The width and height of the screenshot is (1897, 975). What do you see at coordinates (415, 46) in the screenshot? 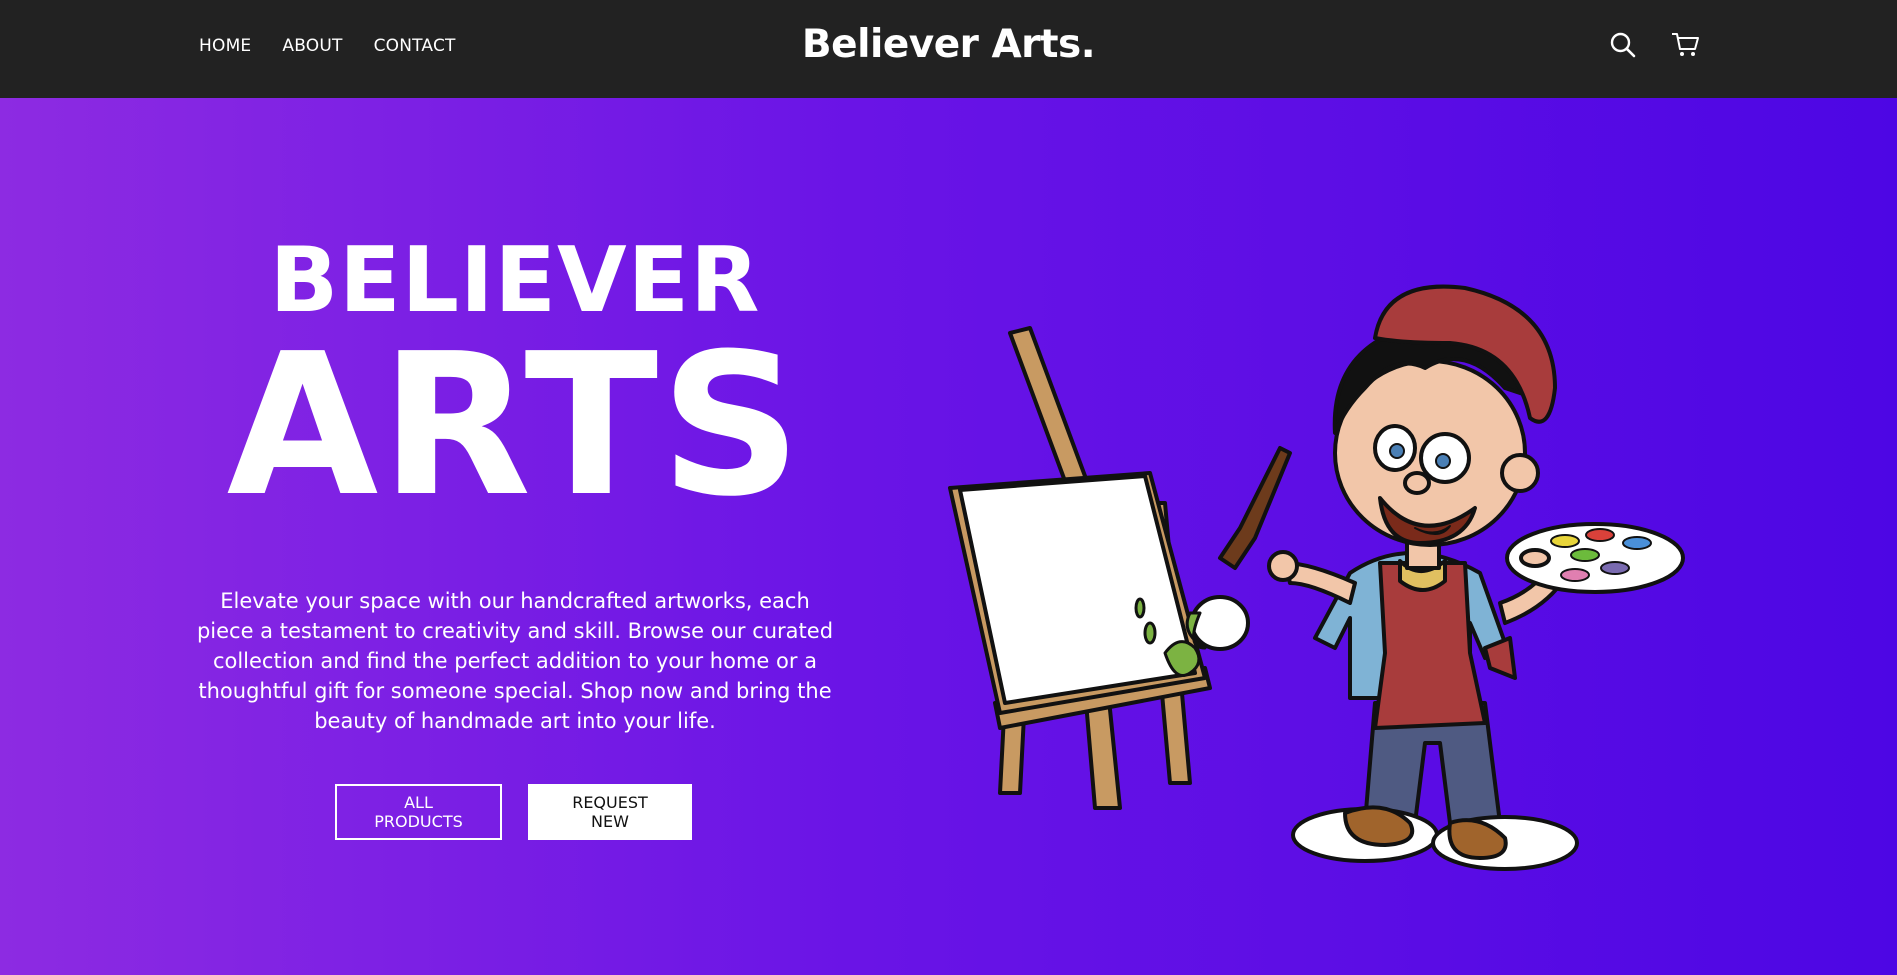
I see `nav-link-contact: CONTACT` at bounding box center [415, 46].